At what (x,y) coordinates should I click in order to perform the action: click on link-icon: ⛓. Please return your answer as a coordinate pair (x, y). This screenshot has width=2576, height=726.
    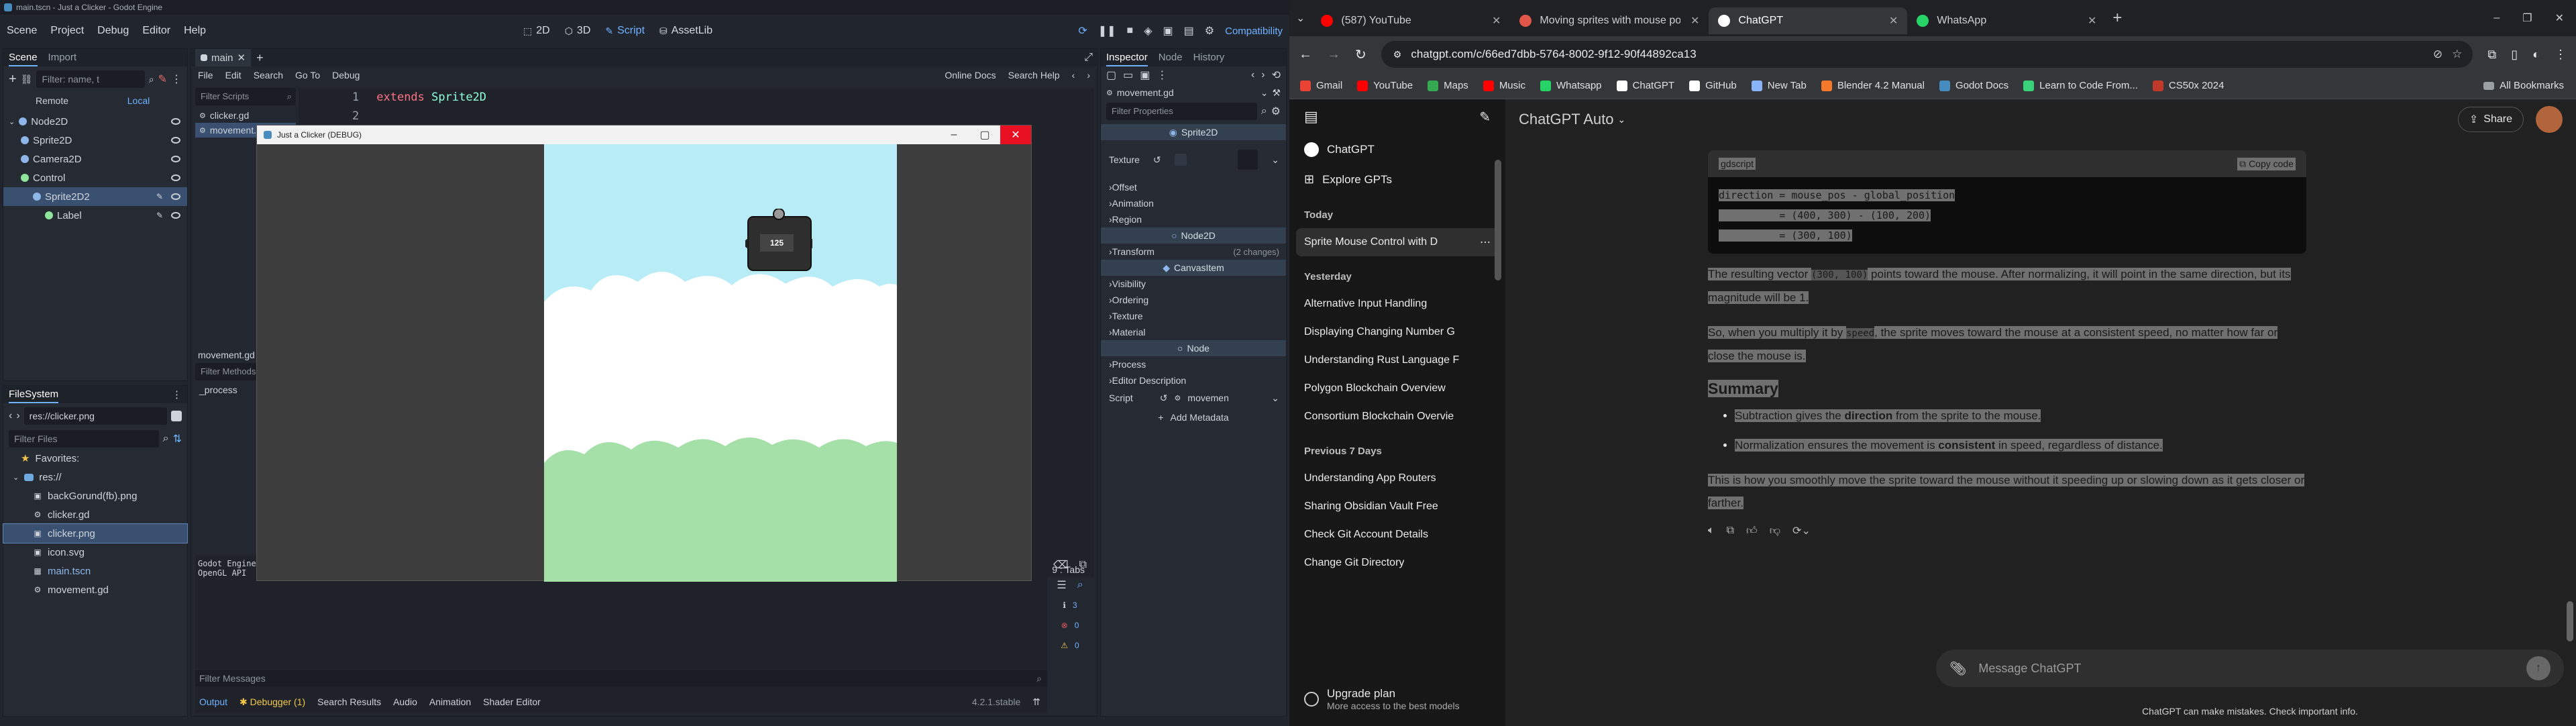
    Looking at the image, I should click on (27, 80).